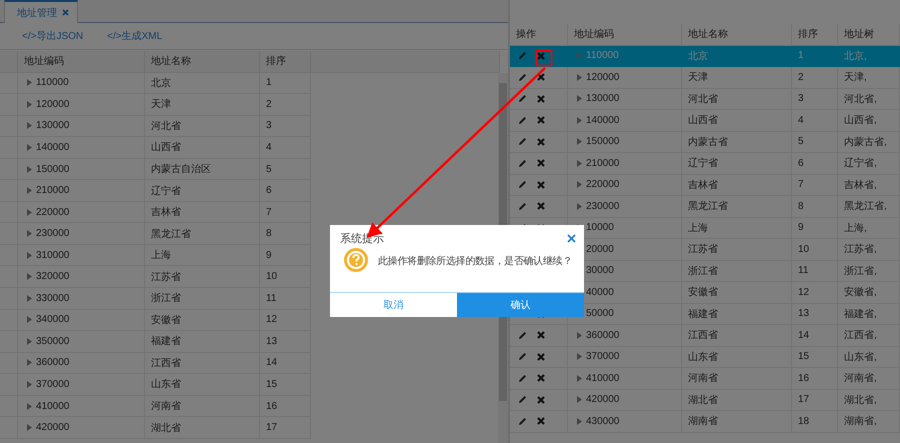 This screenshot has height=443, width=900. I want to click on dialog-message: 此操作将删除所选择的数据，是否确认继续？, so click(475, 261).